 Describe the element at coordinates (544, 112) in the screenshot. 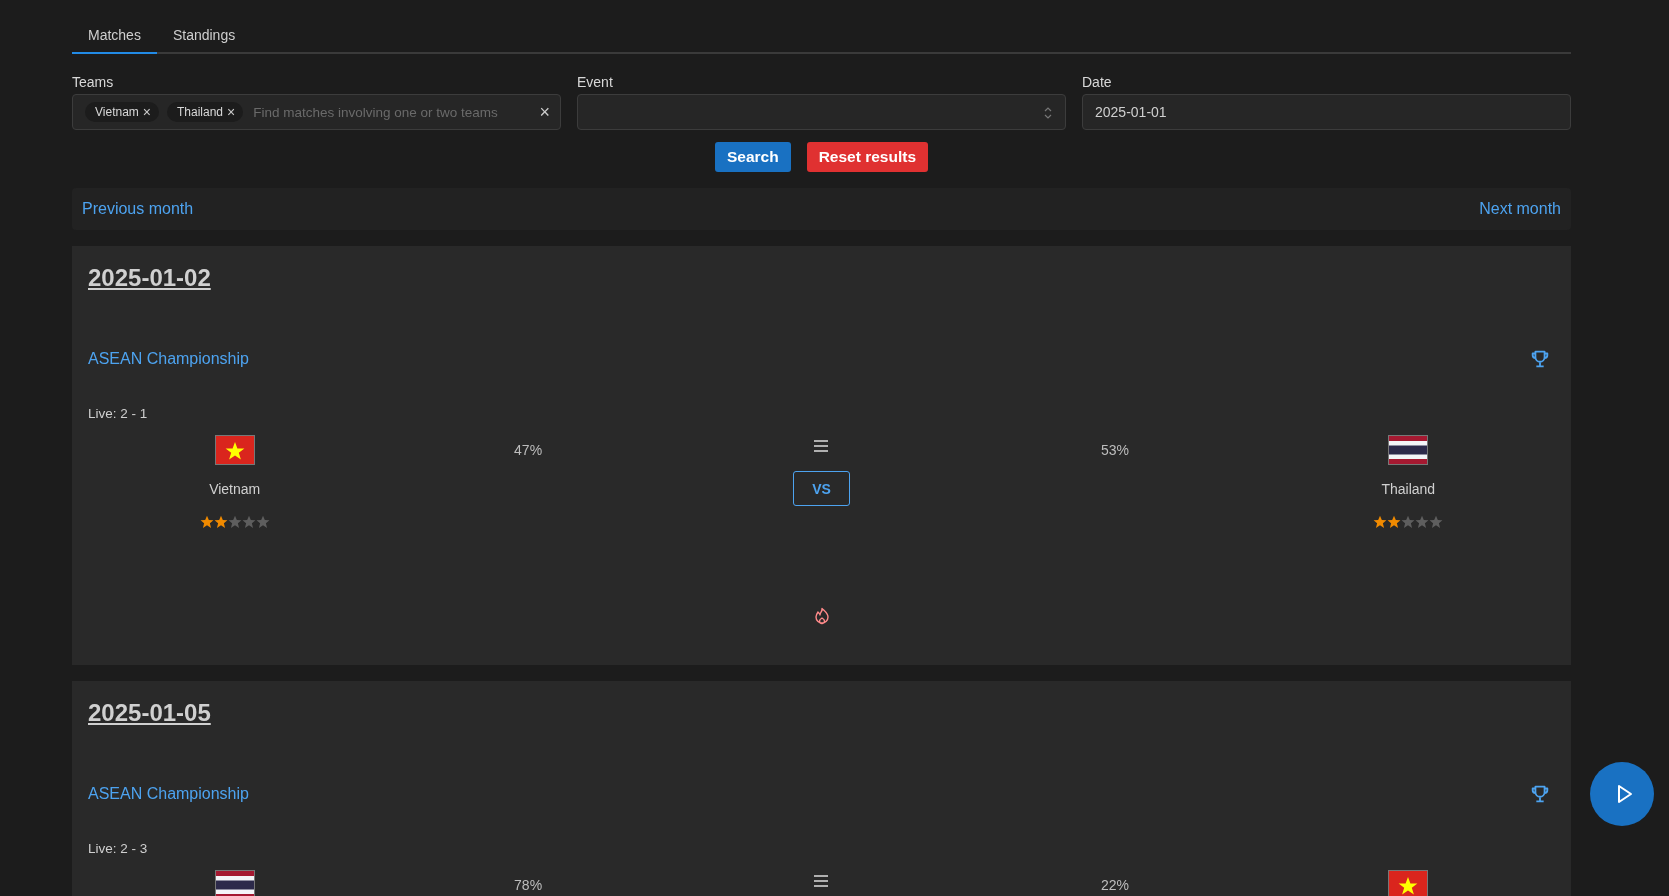

I see `clear-button: ×` at that location.